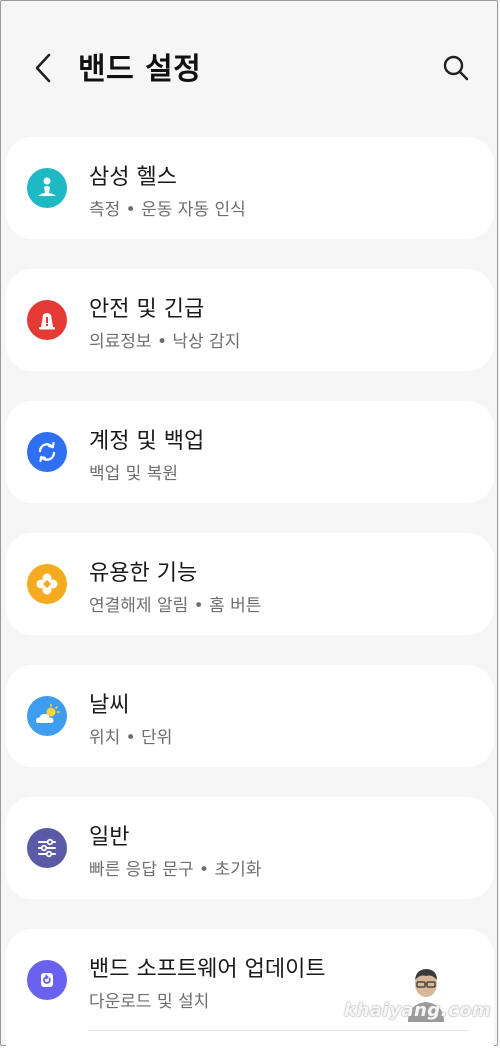 Image resolution: width=500 pixels, height=1048 pixels. I want to click on back-button, so click(43, 68).